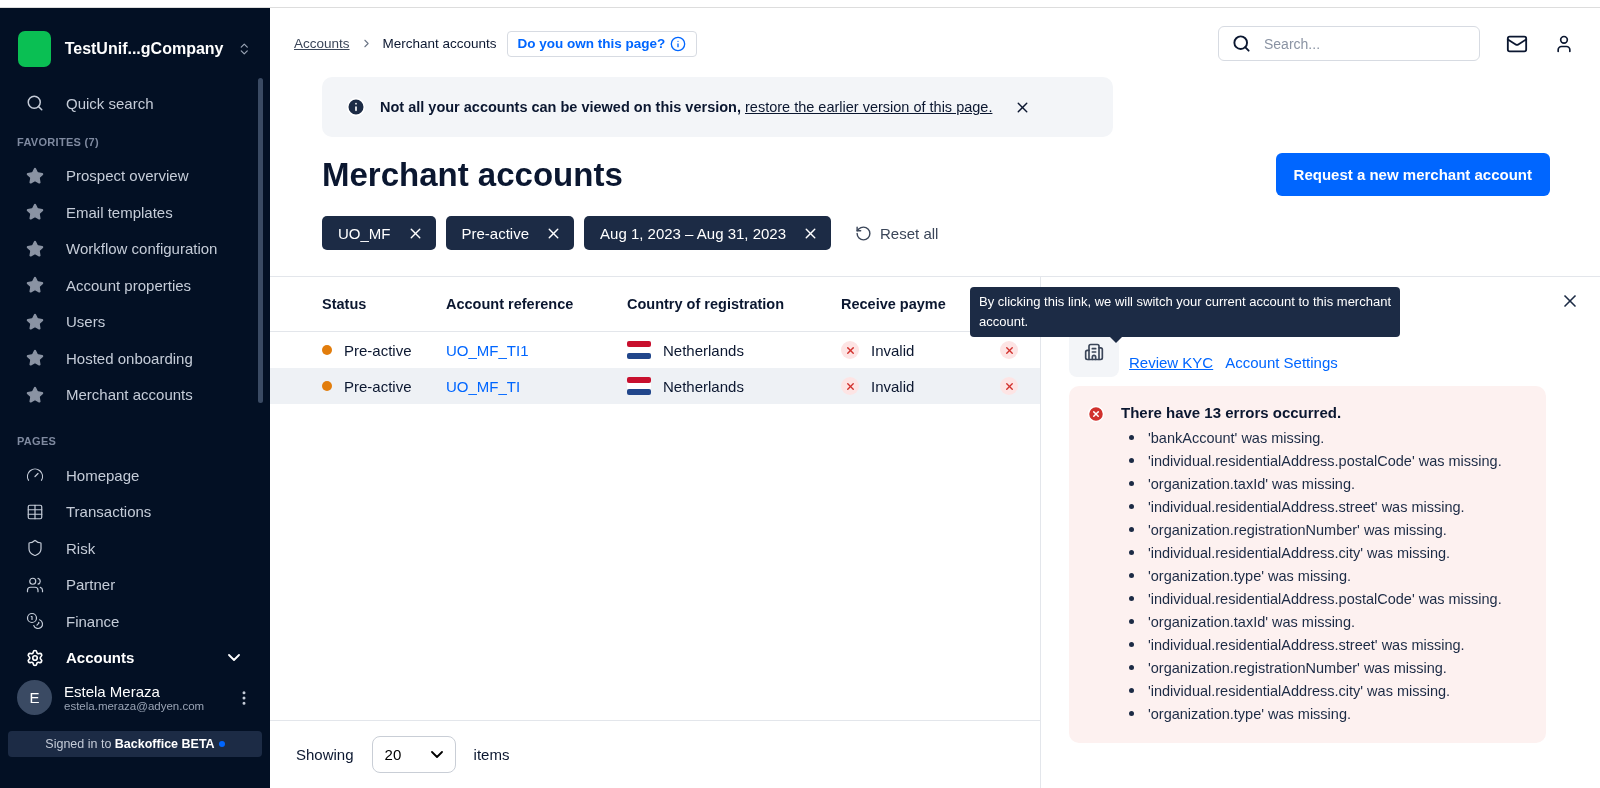 The height and width of the screenshot is (788, 1600). I want to click on banner-text: Not all your accounts can be viewed on this version,, so click(560, 107).